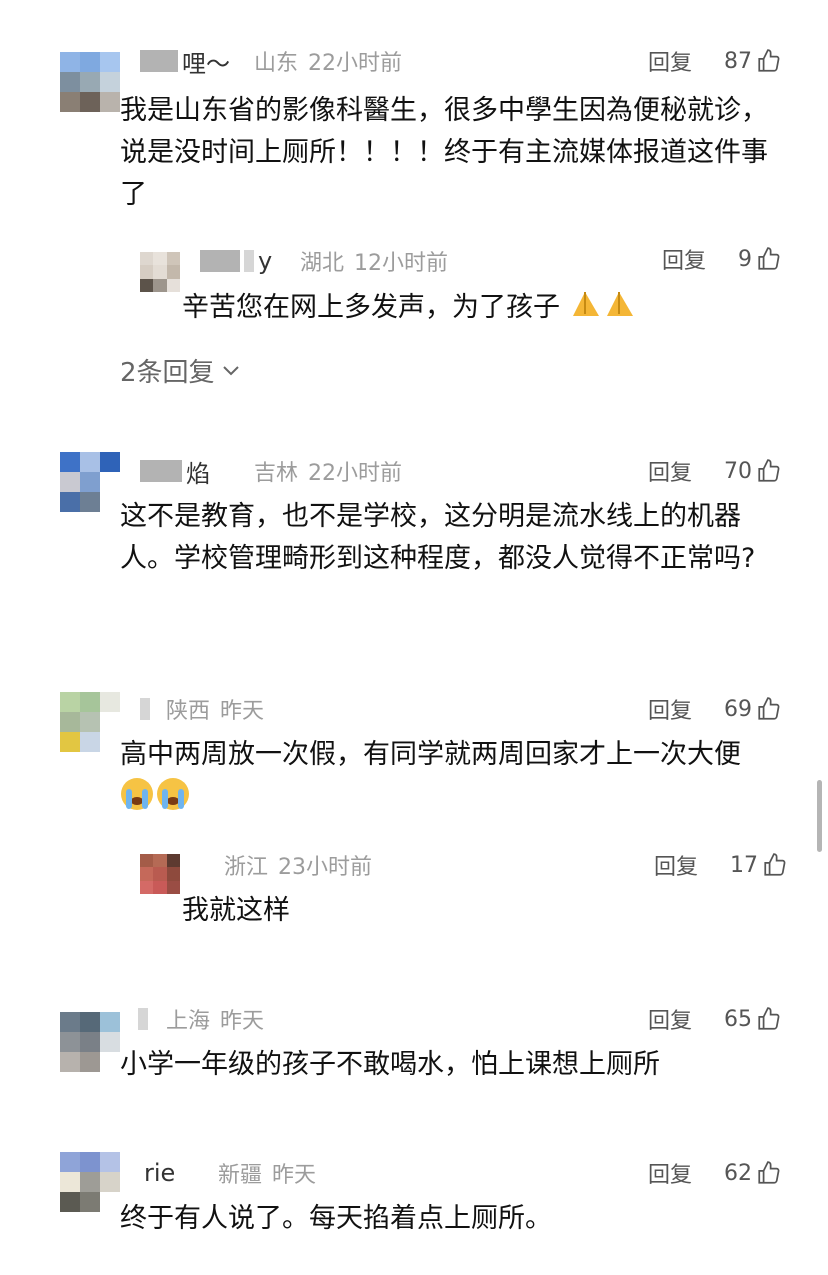 Image resolution: width=828 pixels, height=1275 pixels. Describe the element at coordinates (430, 754) in the screenshot. I see `comment-body: 高中两周放一次假，有同学就两周回家才上一次大便` at that location.